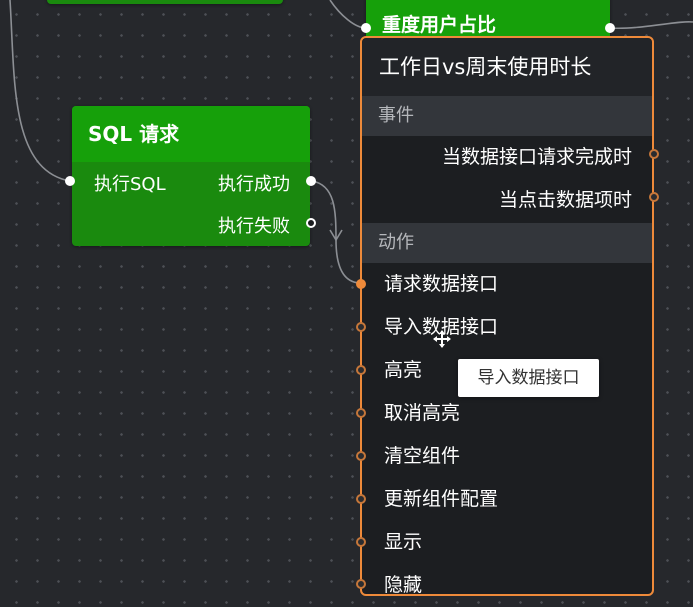 This screenshot has height=607, width=693. Describe the element at coordinates (528, 378) in the screenshot. I see `tooltip: 导入数据接口` at that location.